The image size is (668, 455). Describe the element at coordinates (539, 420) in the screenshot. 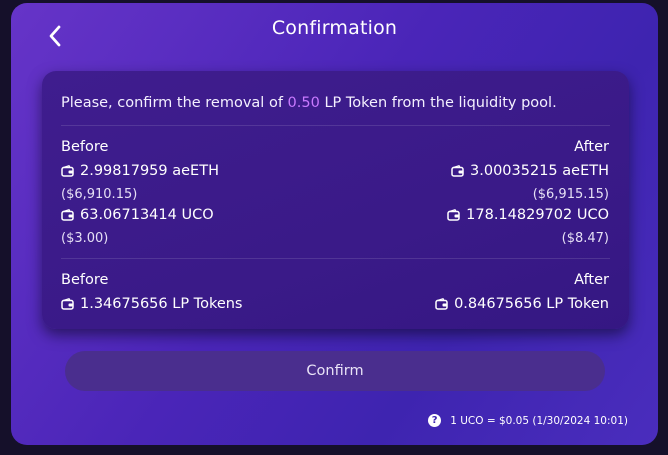

I see `exchange-rate-text: 1 UCO = $0.05 (1/30/2024 10:01)` at that location.